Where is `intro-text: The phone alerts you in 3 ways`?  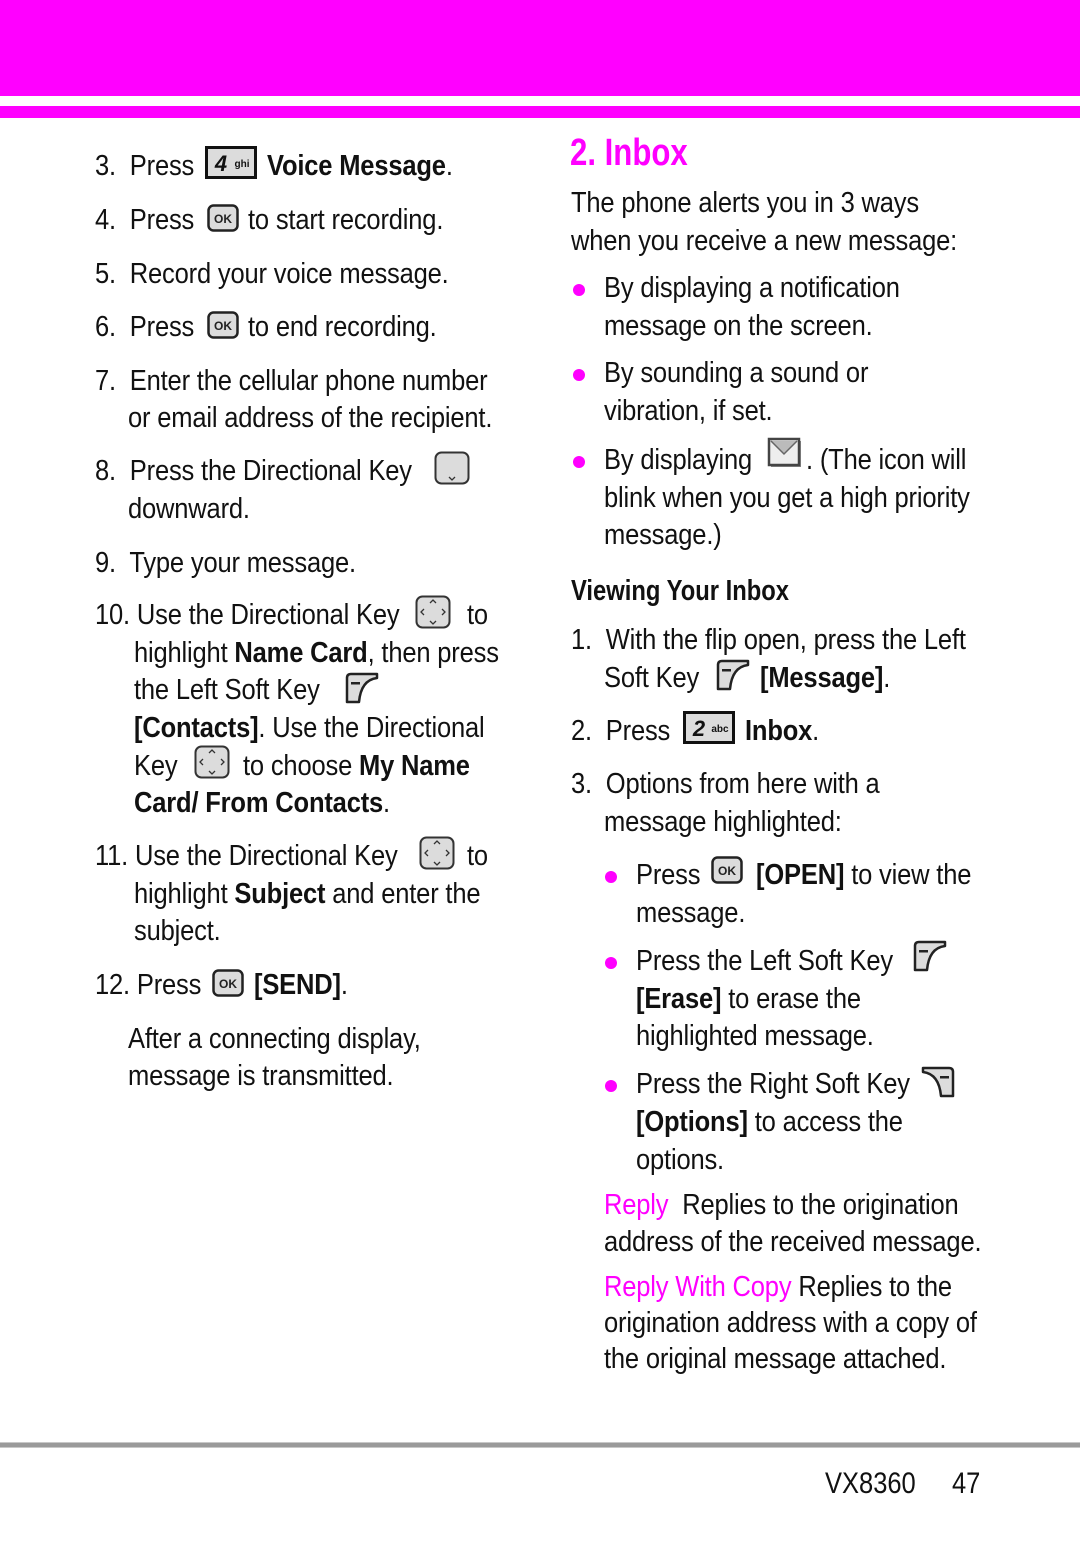 intro-text: The phone alerts you in 3 ways is located at coordinates (745, 203).